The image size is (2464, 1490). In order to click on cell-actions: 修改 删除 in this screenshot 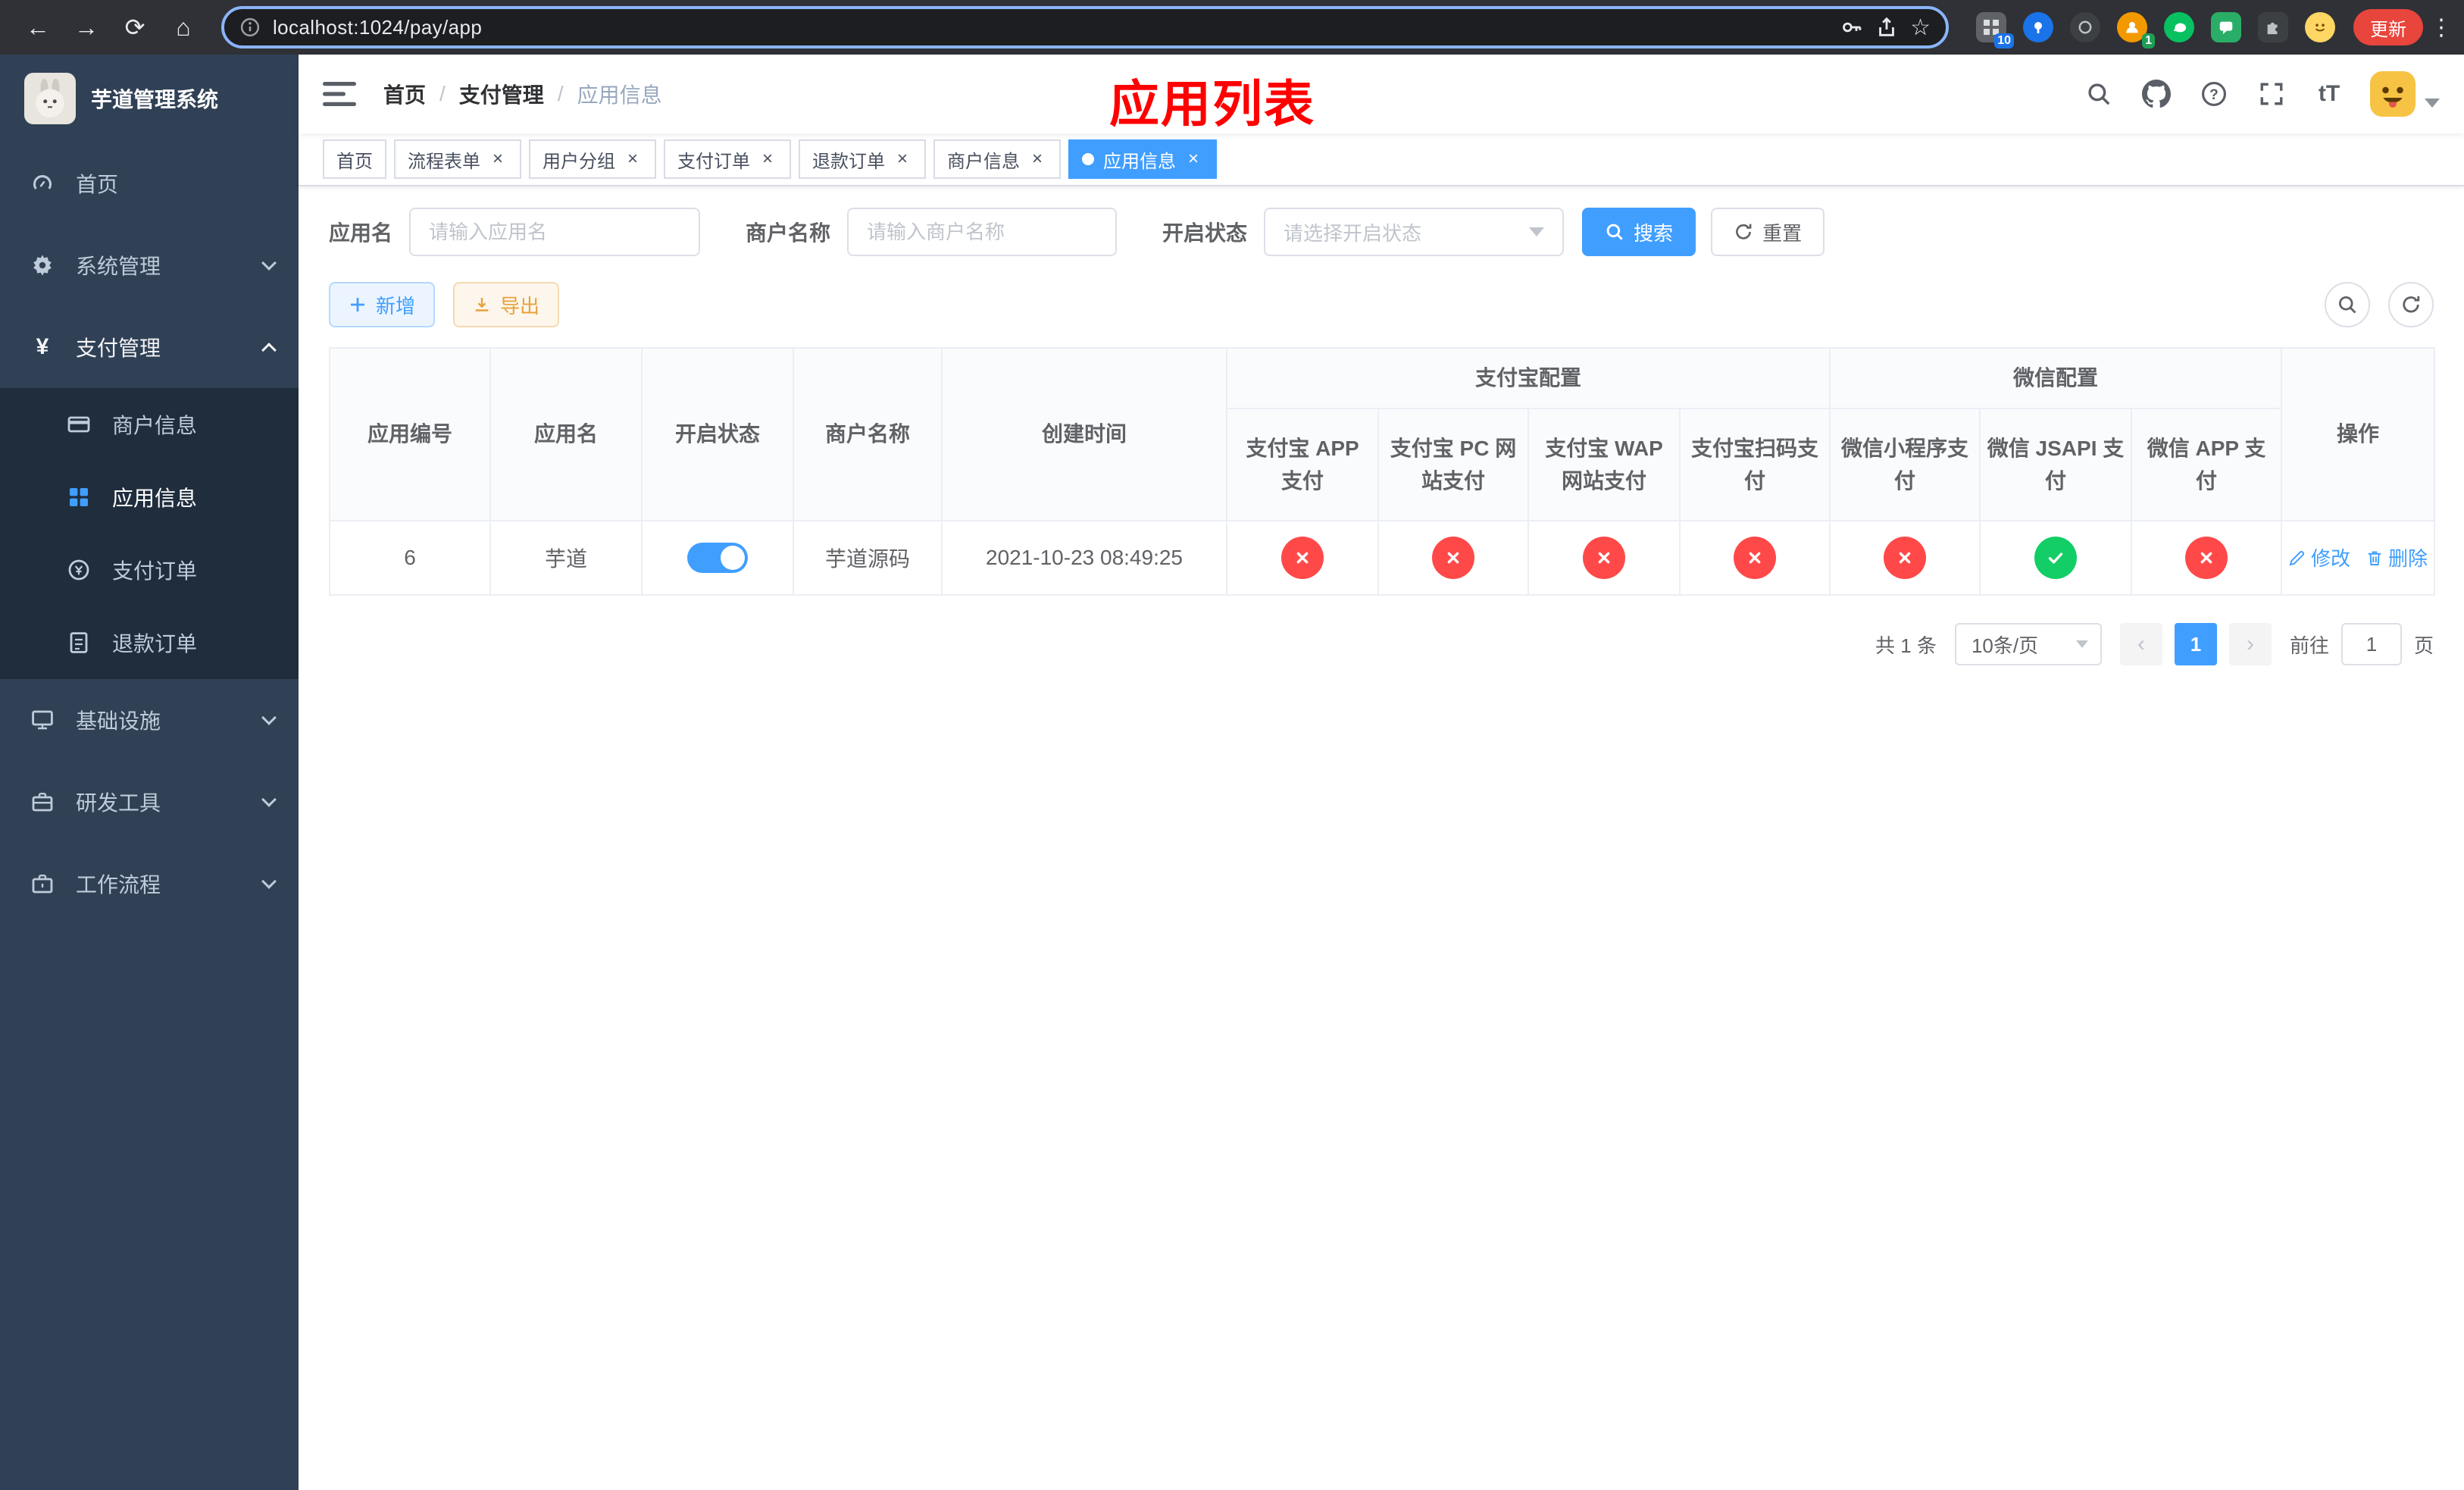, I will do `click(2358, 558)`.